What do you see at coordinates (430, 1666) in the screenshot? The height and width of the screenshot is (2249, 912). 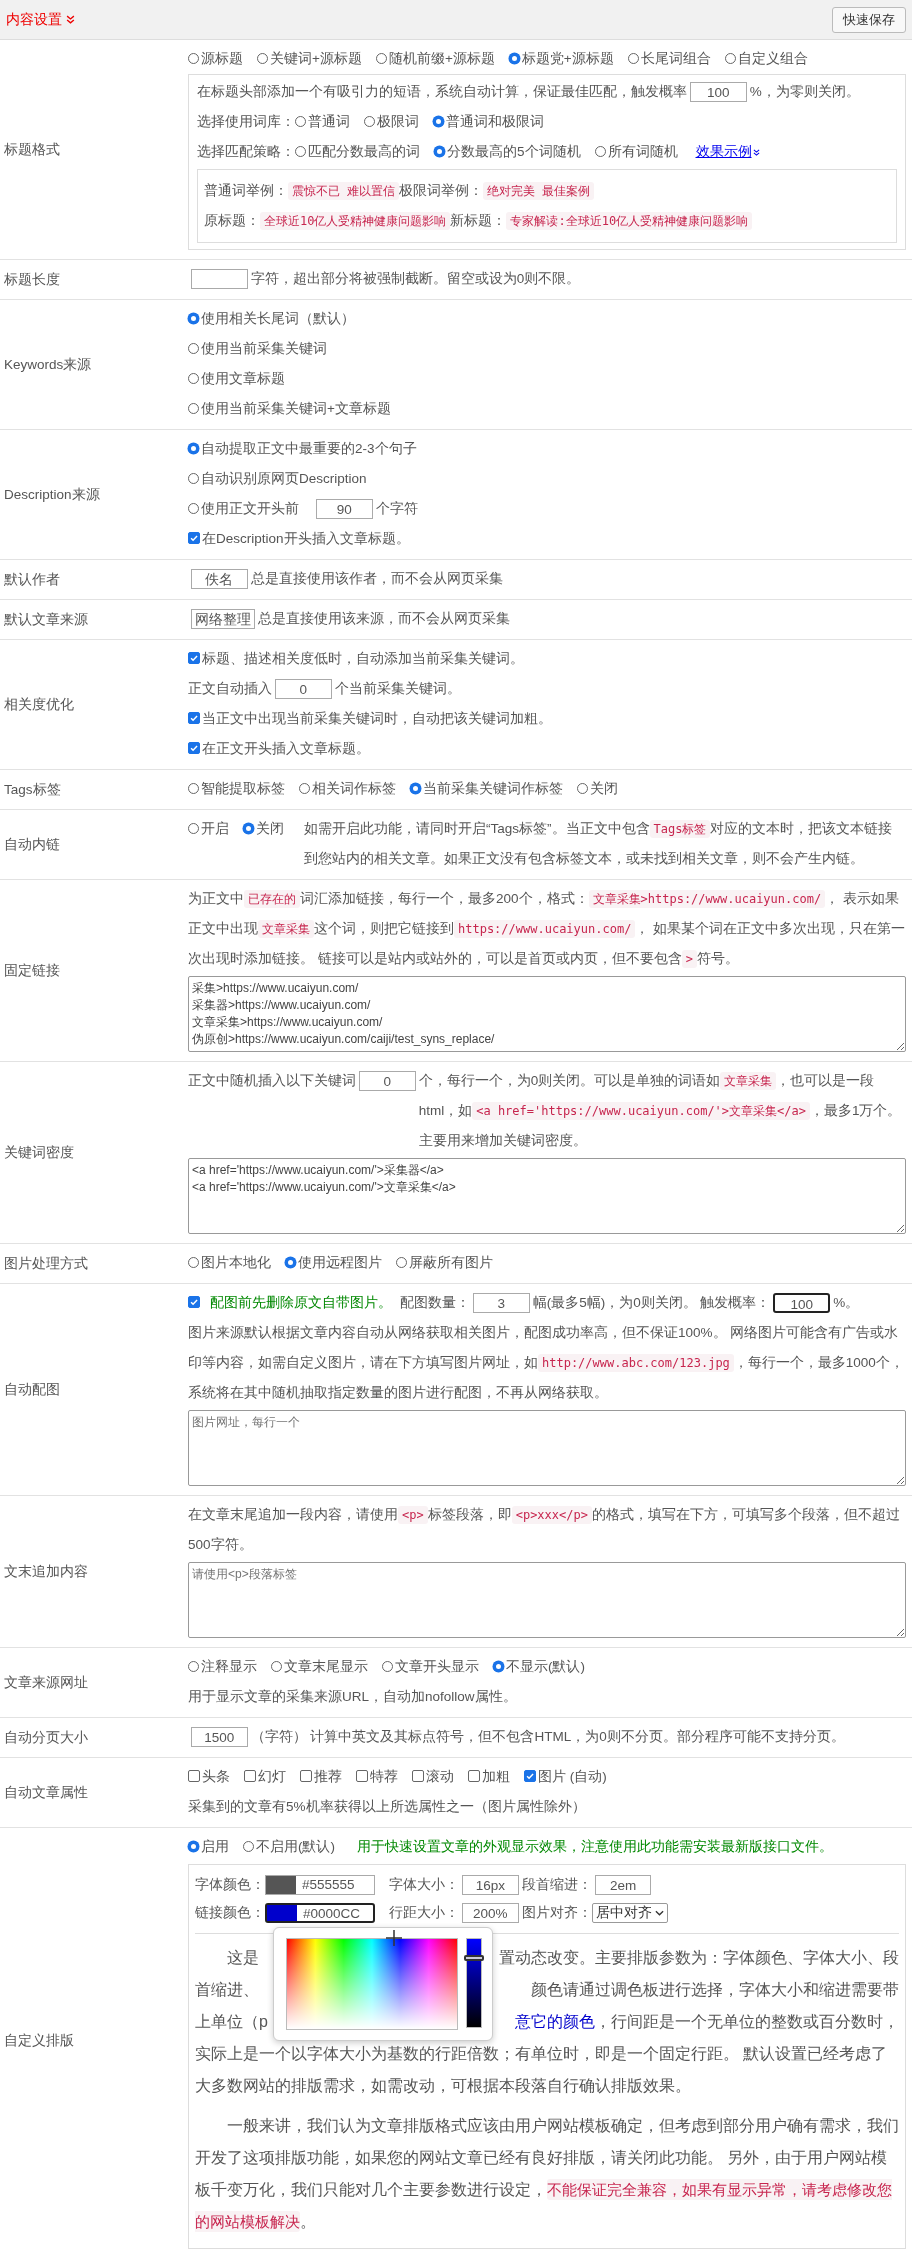 I see `radio-option: 文章开头显示` at bounding box center [430, 1666].